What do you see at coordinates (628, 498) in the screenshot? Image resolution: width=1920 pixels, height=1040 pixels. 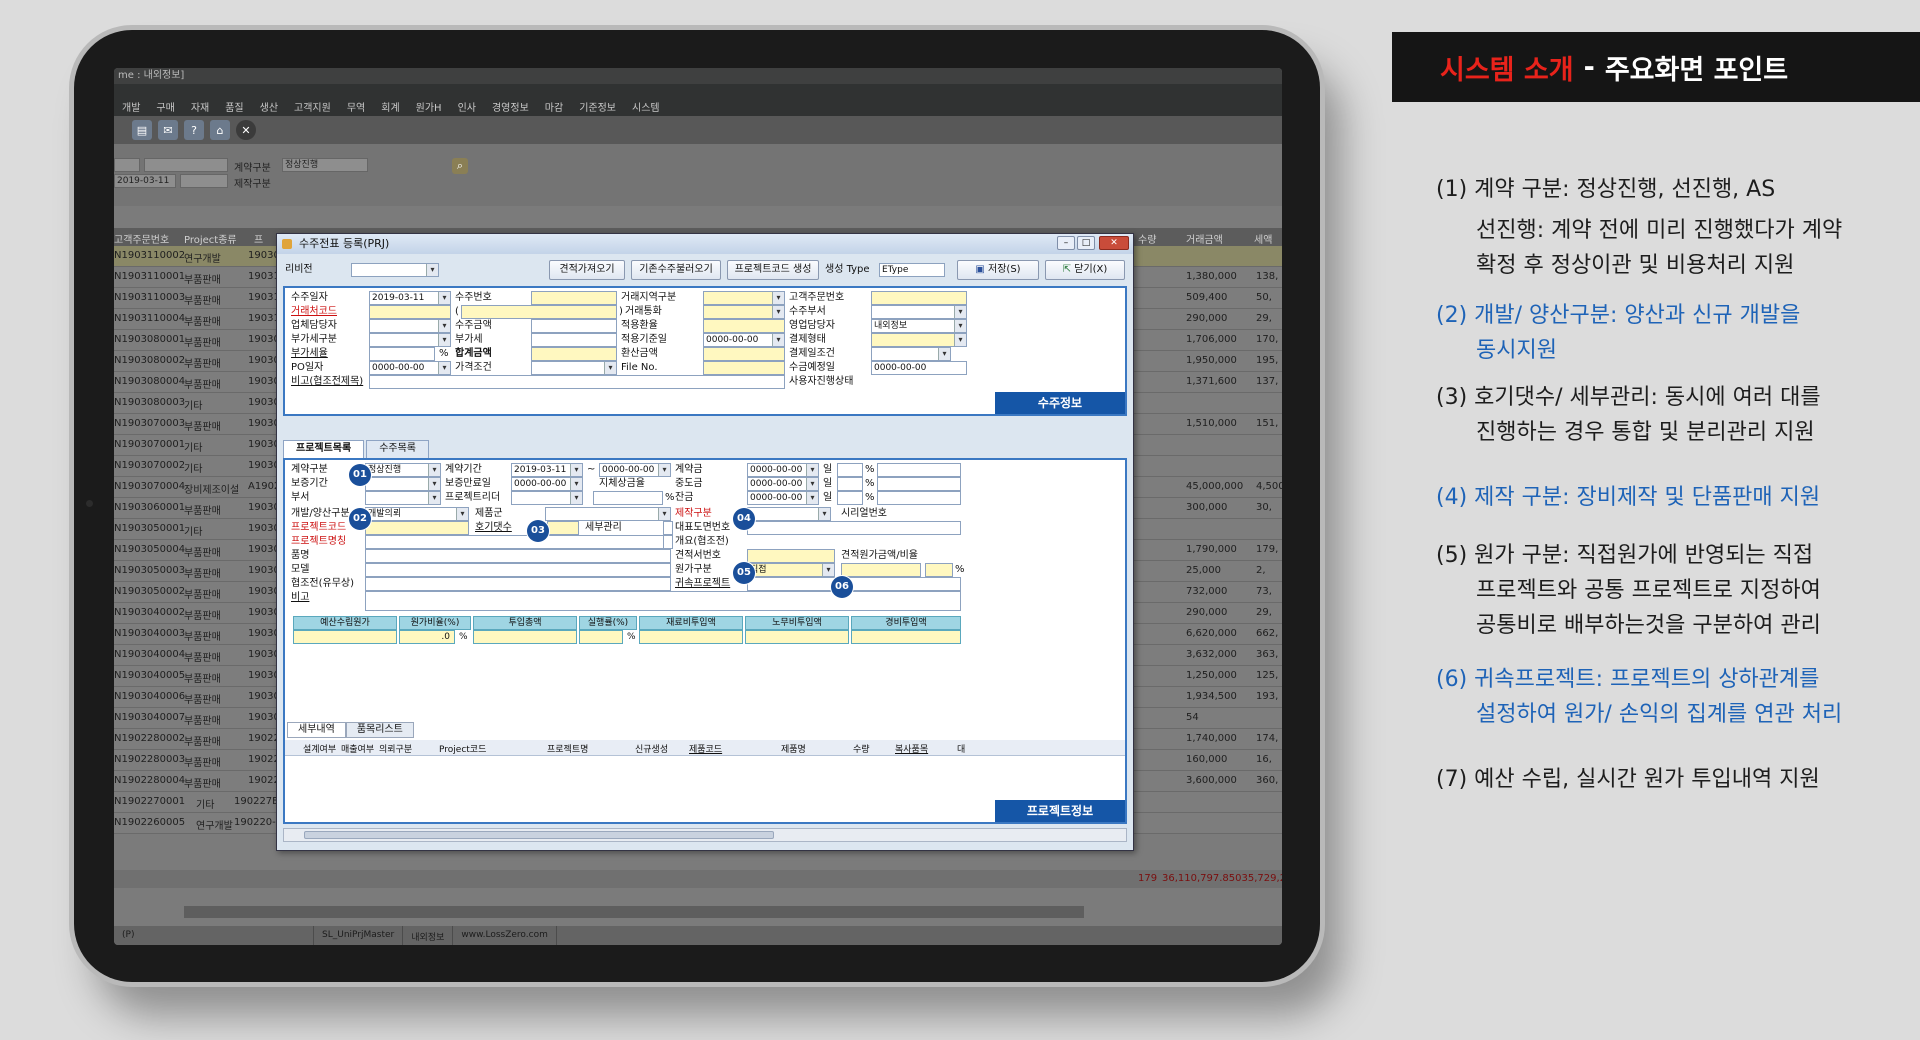 I see `delay-rate-input` at bounding box center [628, 498].